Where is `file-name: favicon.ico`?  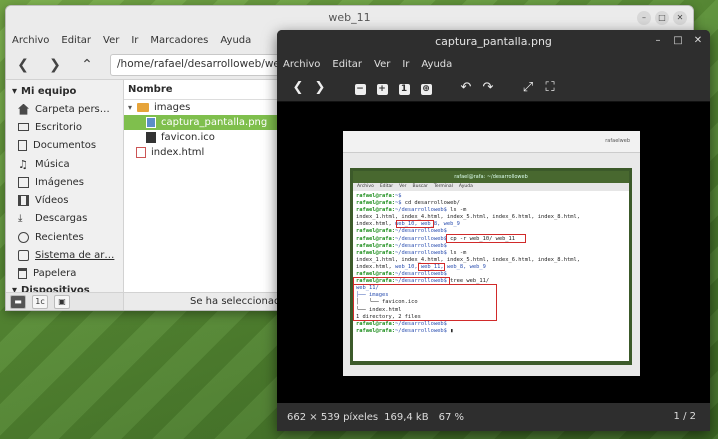
file-name: favicon.ico is located at coordinates (188, 137).